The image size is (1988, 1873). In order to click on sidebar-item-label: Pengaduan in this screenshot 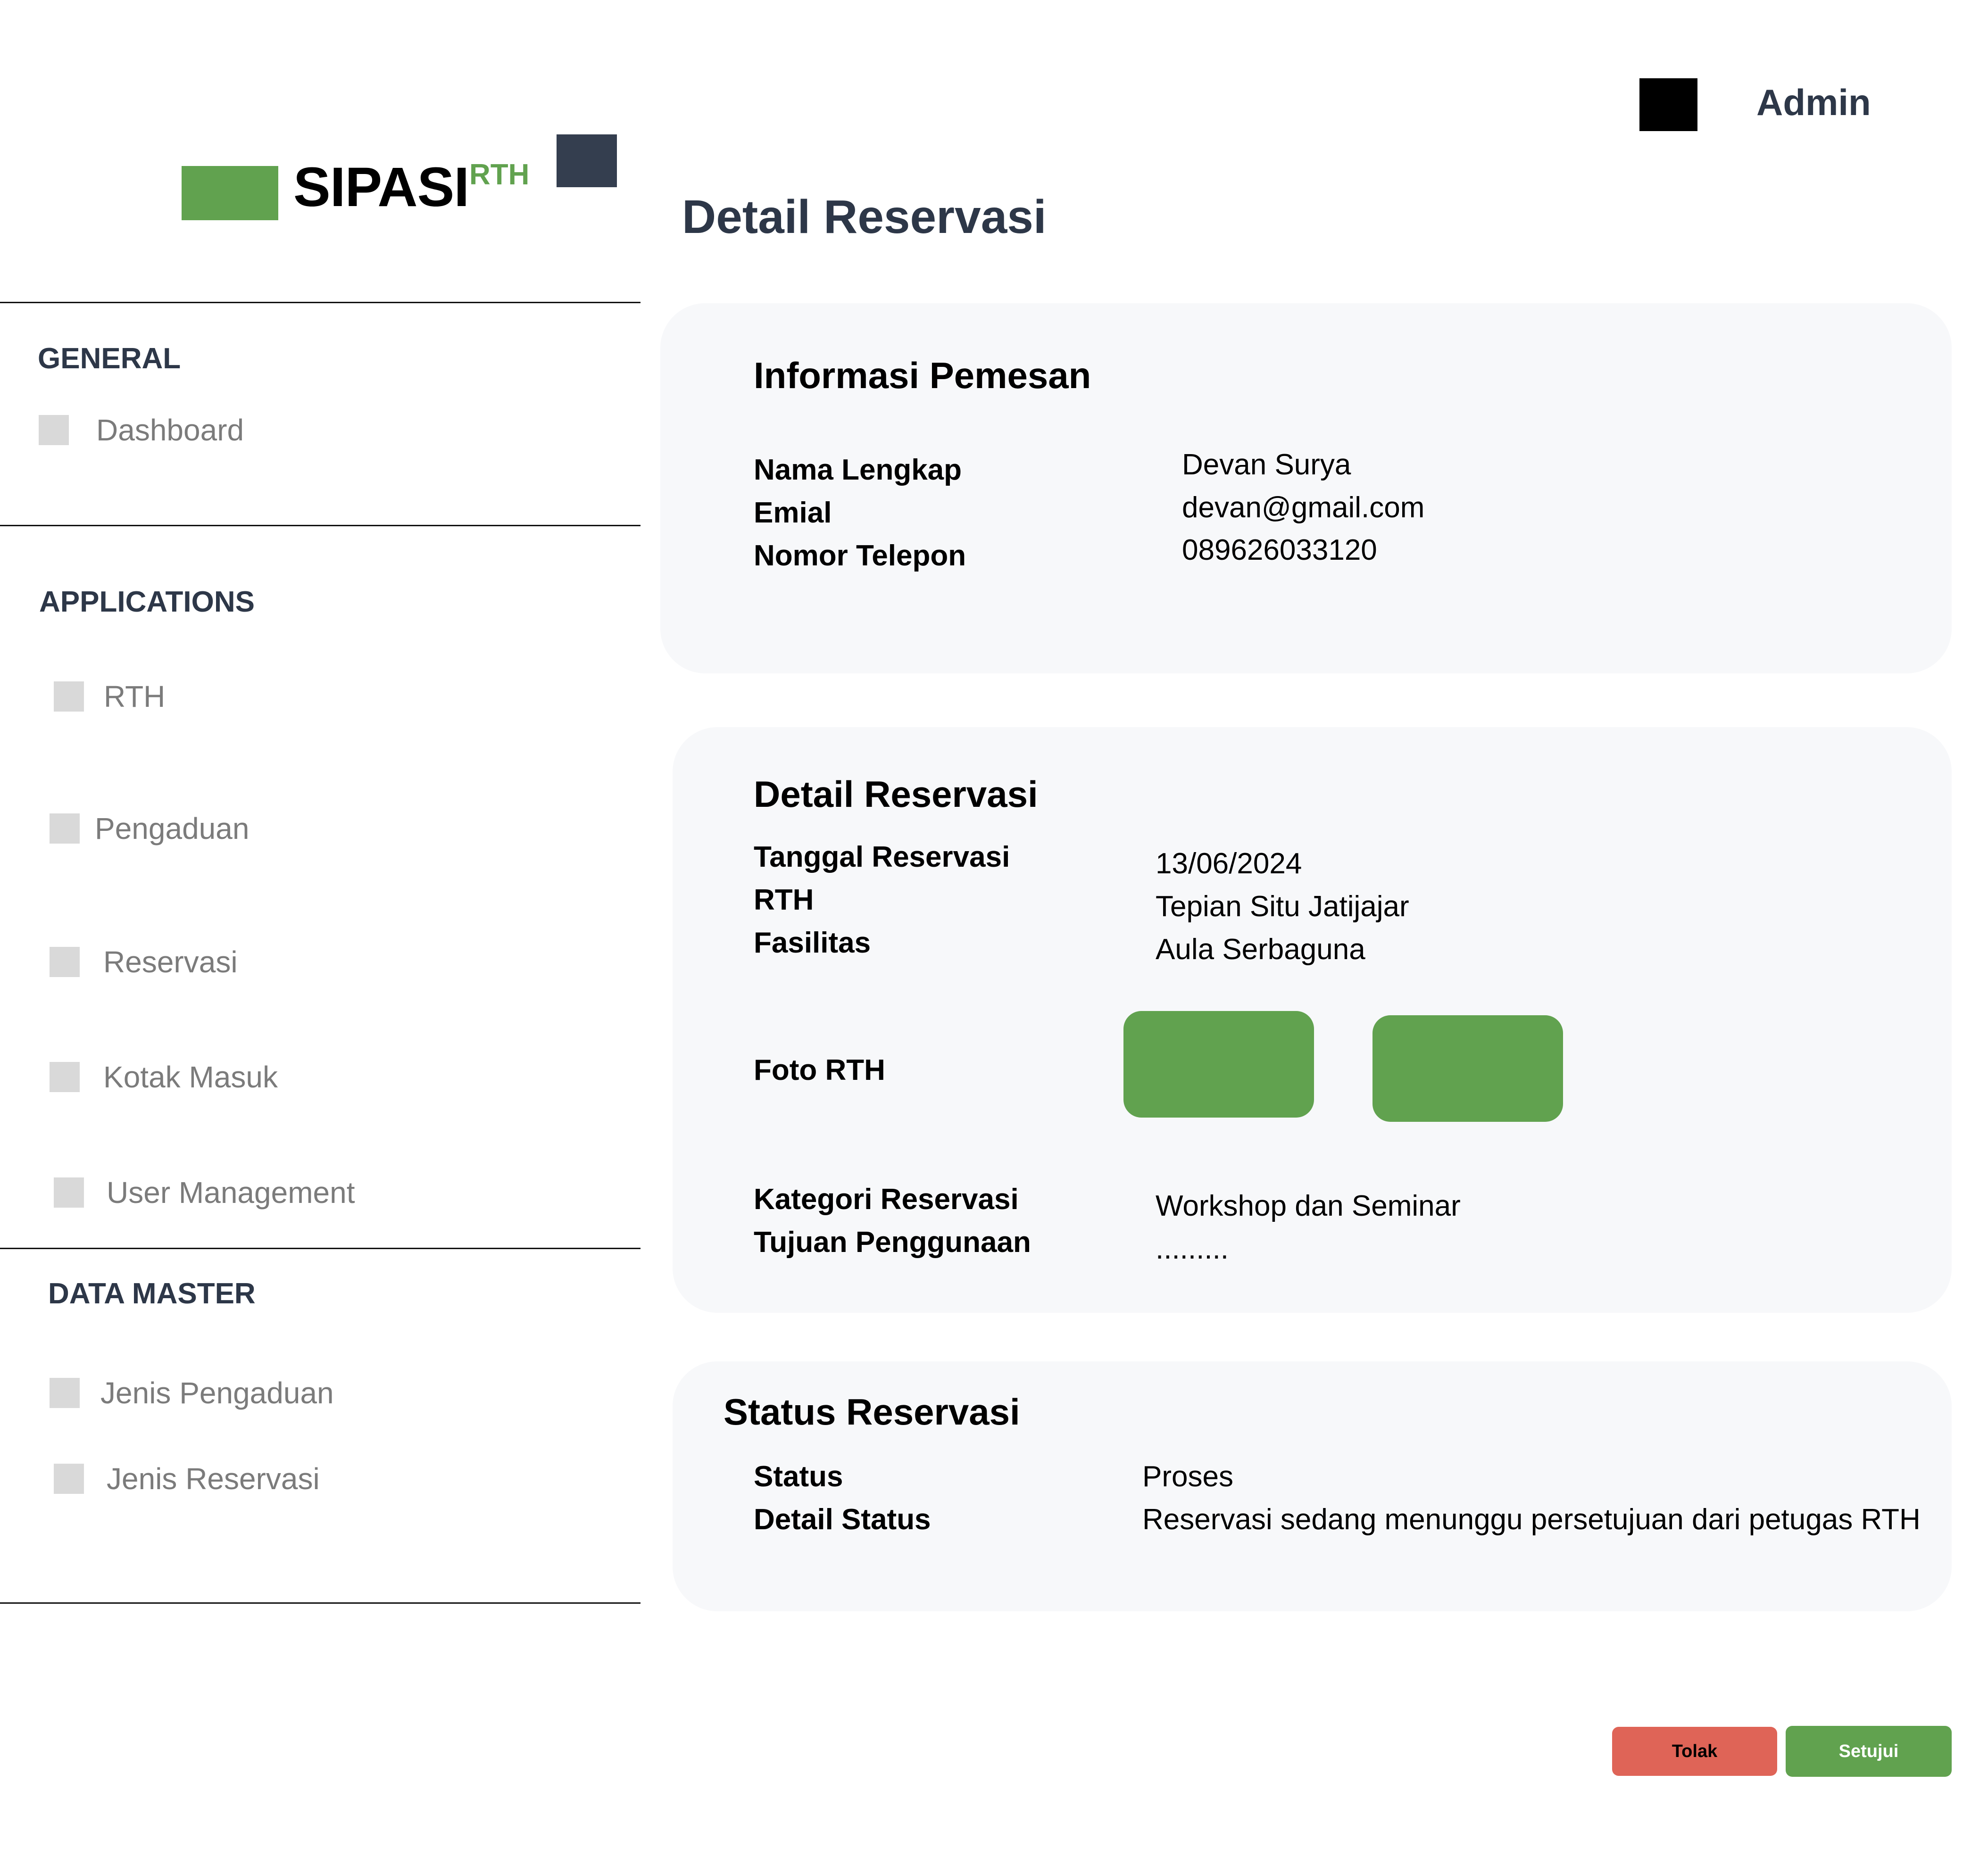, I will do `click(173, 828)`.